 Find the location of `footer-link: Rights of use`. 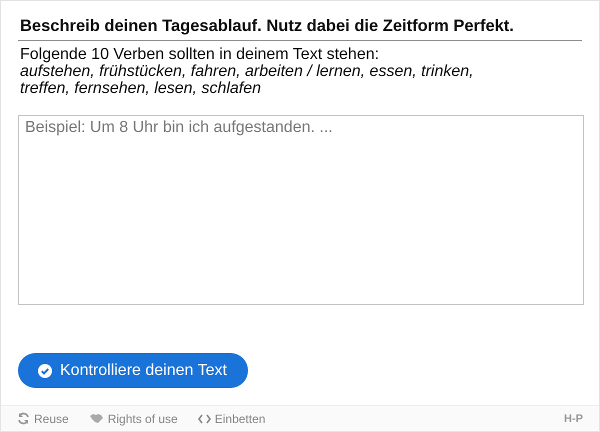

footer-link: Rights of use is located at coordinates (133, 419).